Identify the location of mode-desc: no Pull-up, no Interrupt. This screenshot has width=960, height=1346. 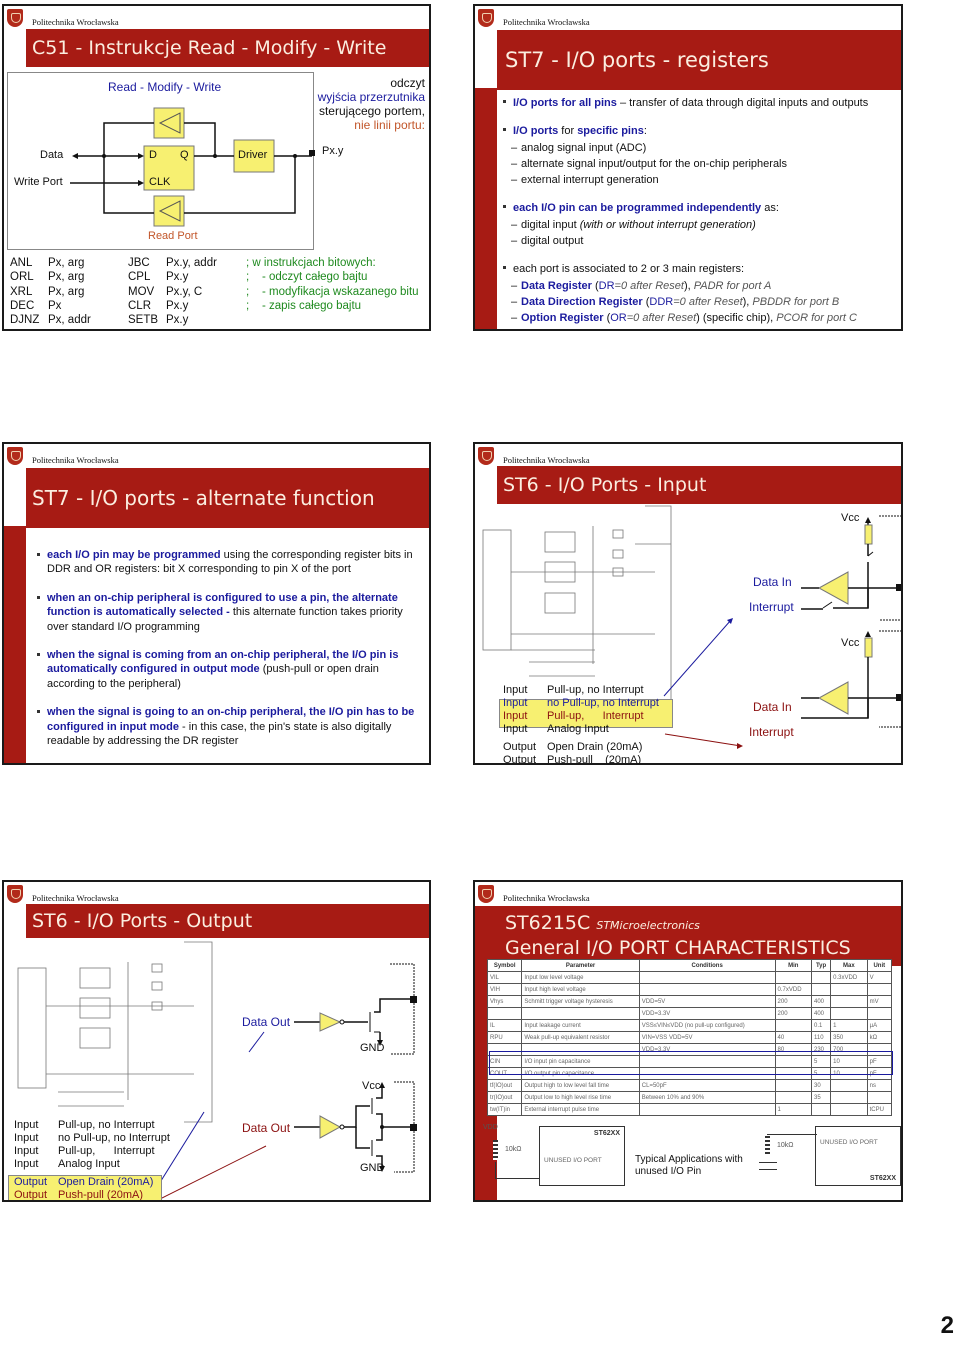
(603, 703).